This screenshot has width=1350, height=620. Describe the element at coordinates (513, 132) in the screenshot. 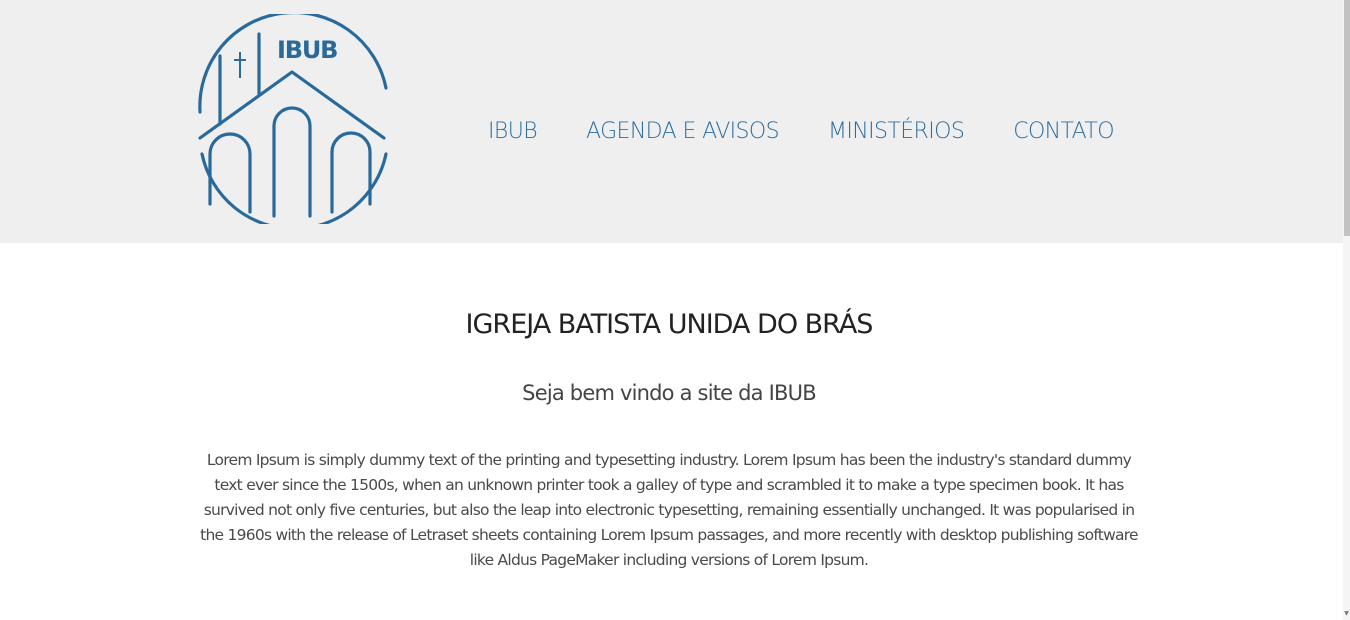

I see `nav-item-ibub: IBUB` at that location.